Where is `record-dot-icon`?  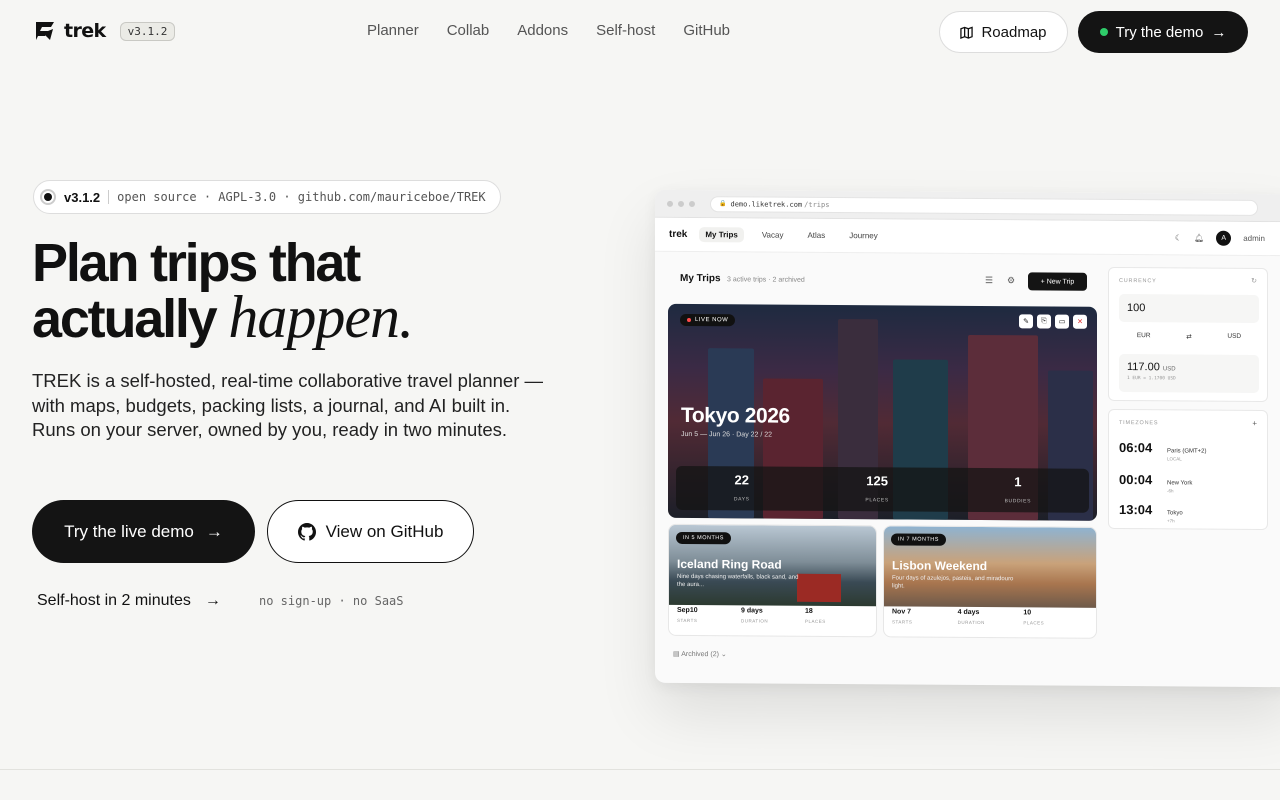
record-dot-icon is located at coordinates (48, 197).